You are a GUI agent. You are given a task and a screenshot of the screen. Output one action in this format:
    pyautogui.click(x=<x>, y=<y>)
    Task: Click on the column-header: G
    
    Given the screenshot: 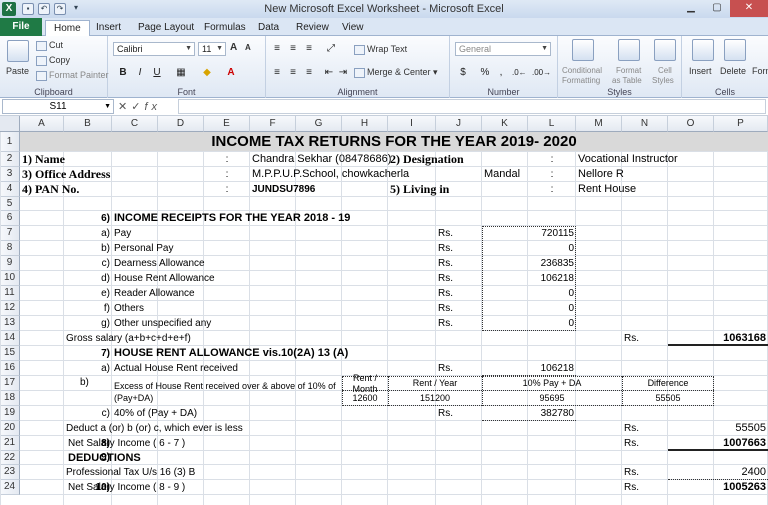 What is the action you would take?
    pyautogui.click(x=319, y=124)
    